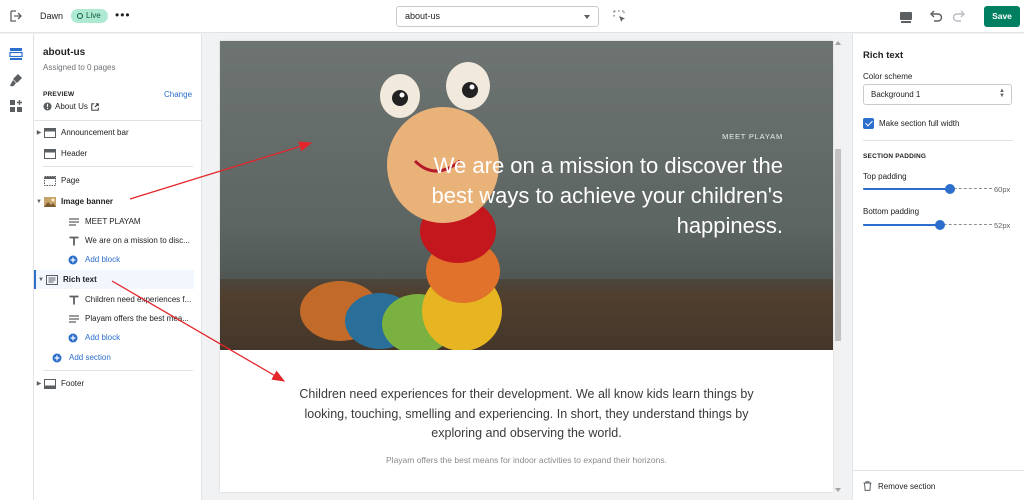 Image resolution: width=1024 pixels, height=500 pixels. I want to click on add-section-button: Add section, so click(118, 357).